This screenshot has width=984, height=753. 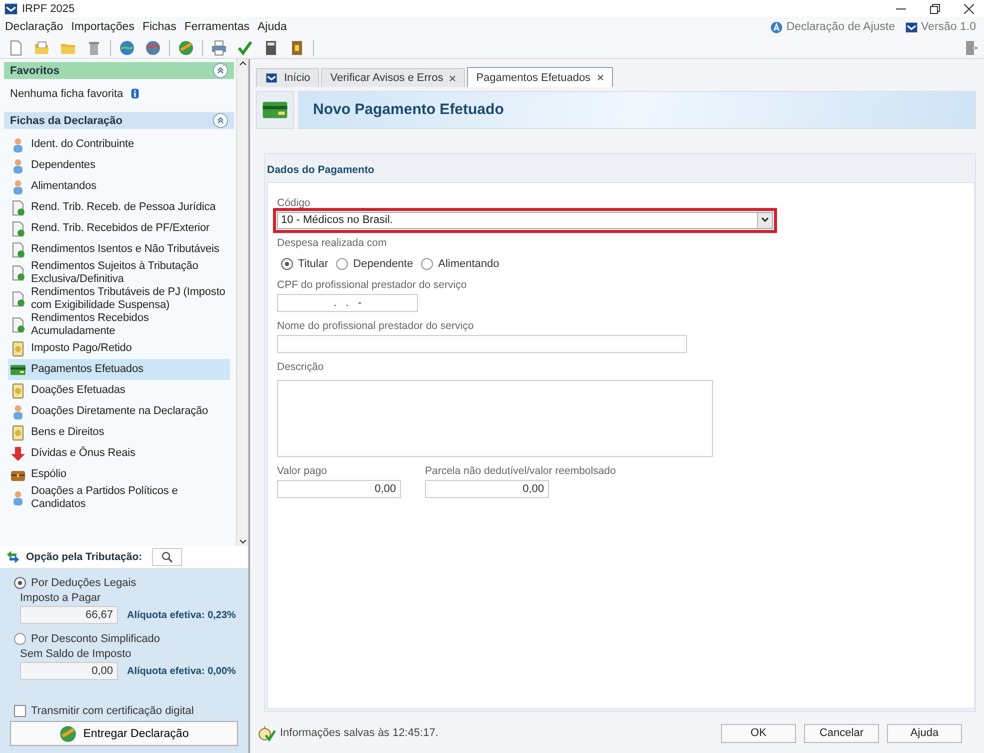 What do you see at coordinates (119, 411) in the screenshot?
I see `sidebar-item: Doações Diretamente na Declaração` at bounding box center [119, 411].